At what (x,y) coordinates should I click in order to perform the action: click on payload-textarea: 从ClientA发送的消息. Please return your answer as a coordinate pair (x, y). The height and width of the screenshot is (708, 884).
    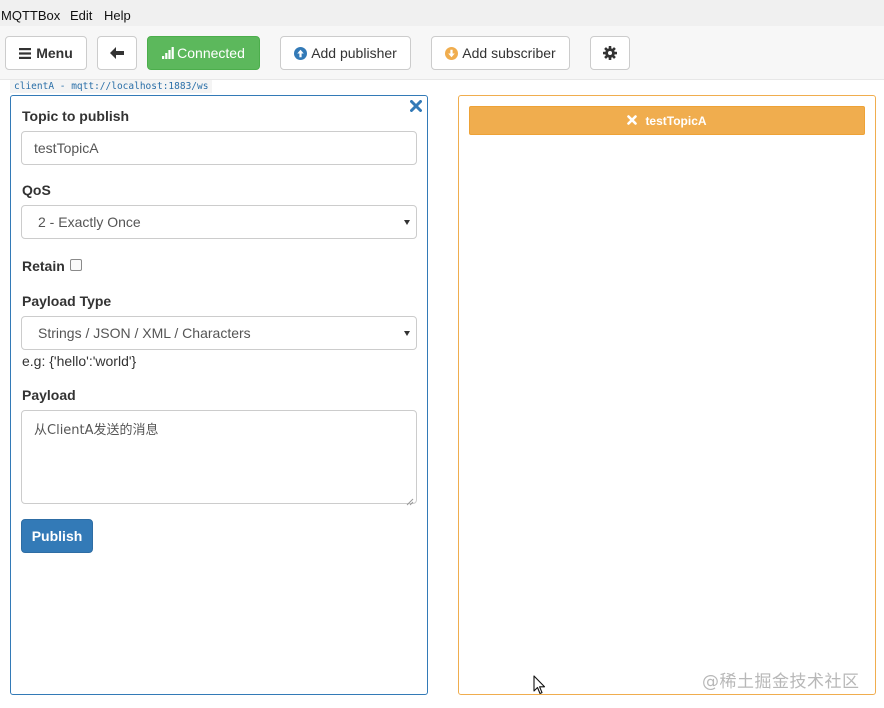
    Looking at the image, I should click on (219, 458).